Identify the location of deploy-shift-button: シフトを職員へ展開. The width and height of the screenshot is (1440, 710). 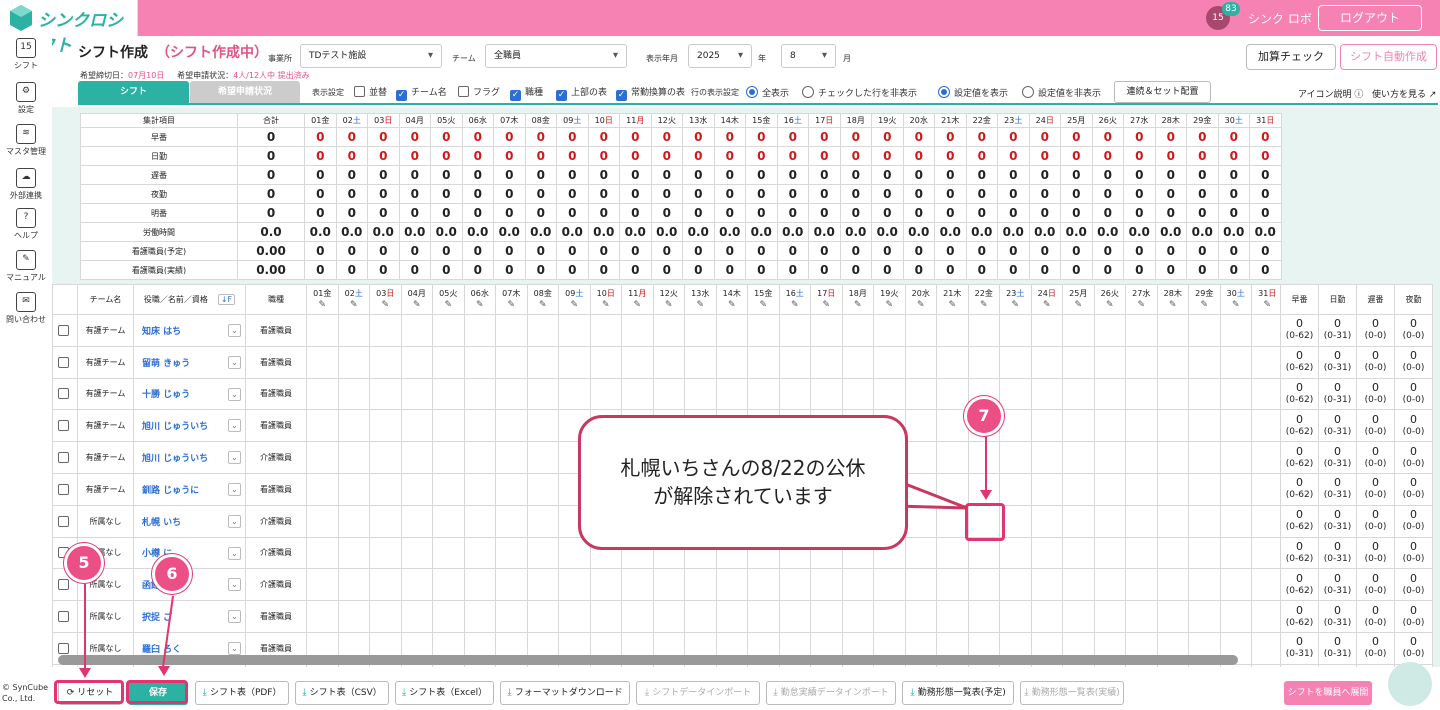
(1328, 693).